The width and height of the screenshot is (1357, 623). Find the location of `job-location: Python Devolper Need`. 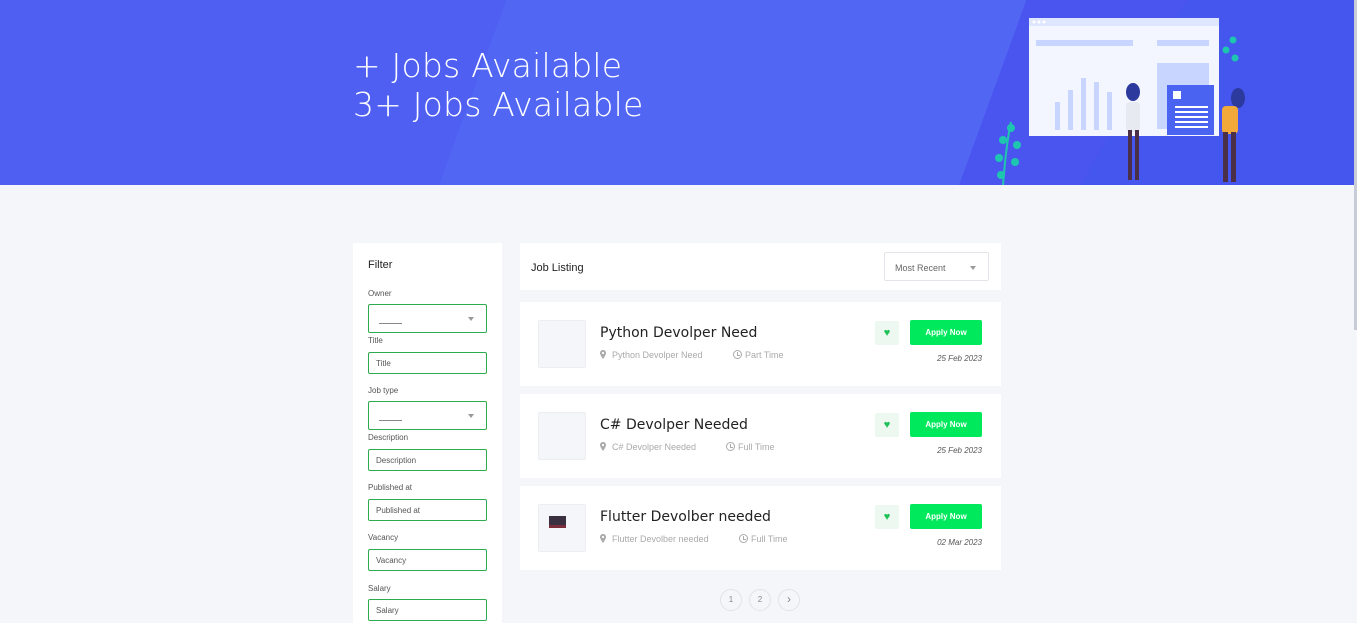

job-location: Python Devolper Need is located at coordinates (657, 355).